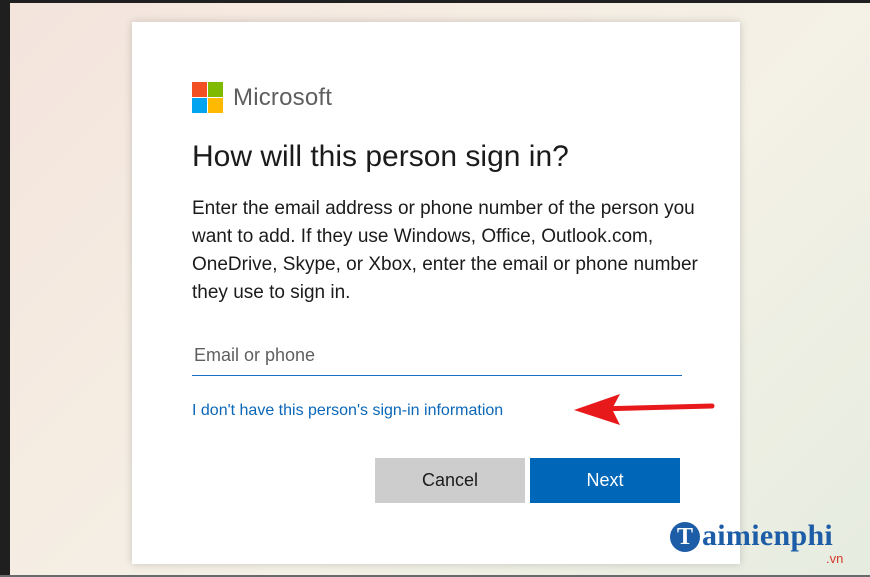 Image resolution: width=870 pixels, height=577 pixels. Describe the element at coordinates (380, 156) in the screenshot. I see `dialog-title: How will this person sign in?` at that location.